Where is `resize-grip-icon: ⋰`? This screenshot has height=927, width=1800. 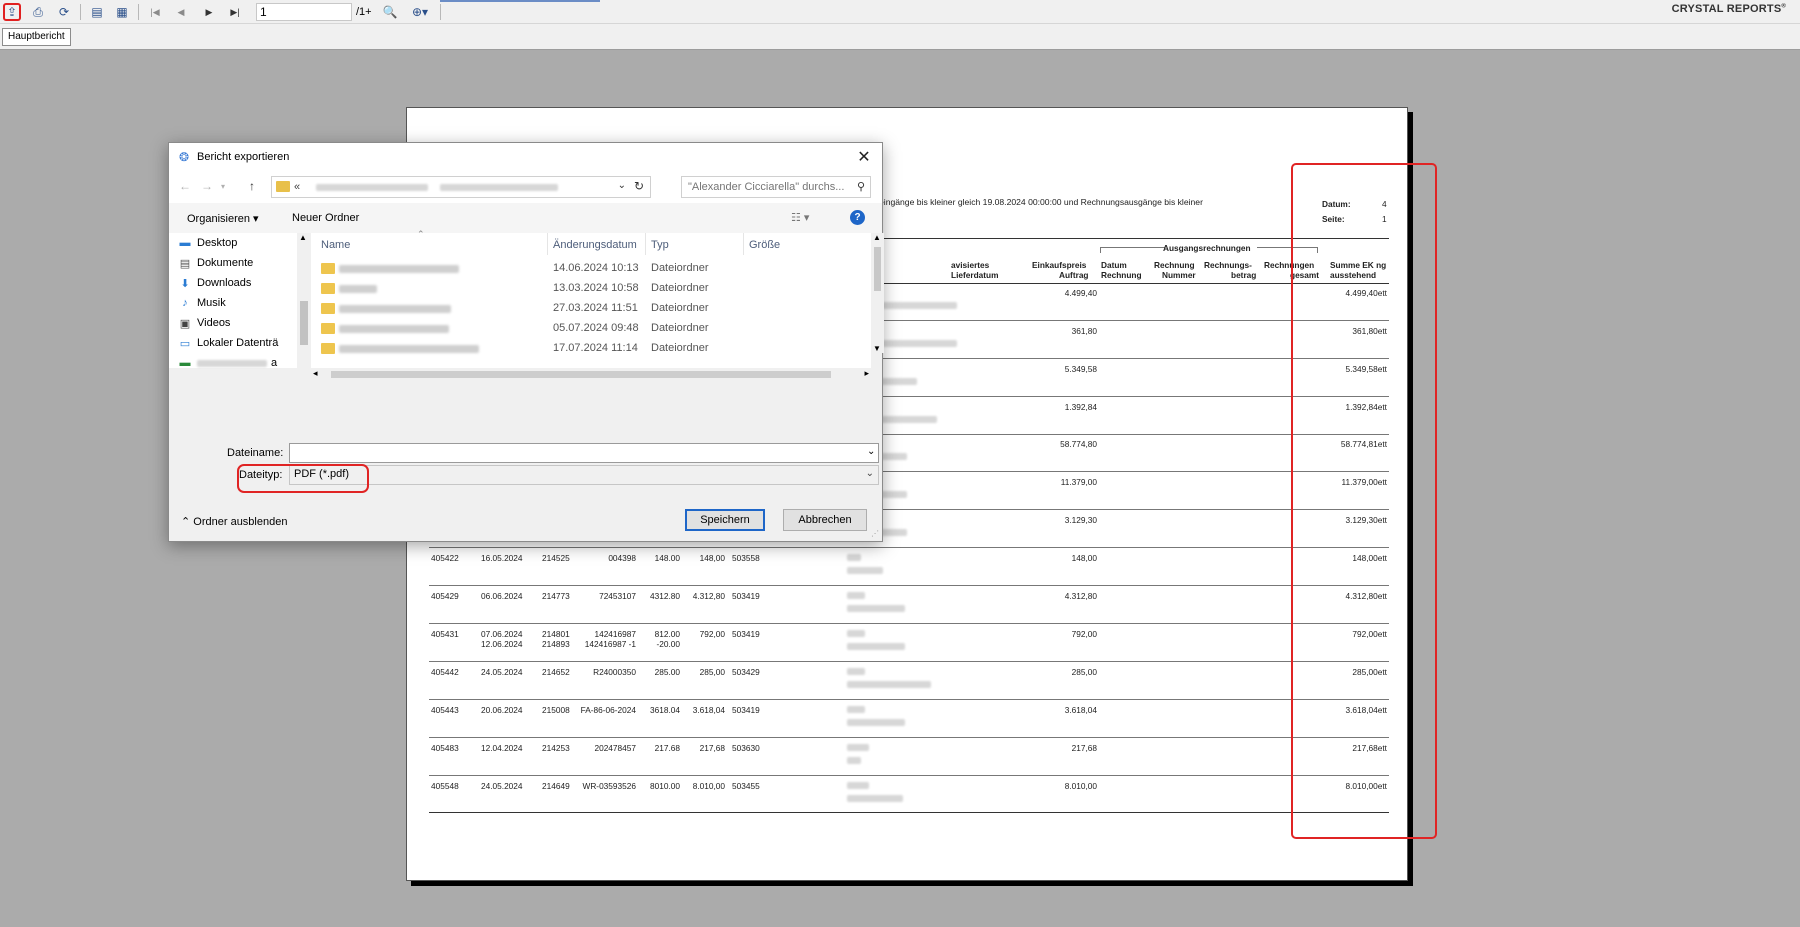 resize-grip-icon: ⋰ is located at coordinates (875, 533).